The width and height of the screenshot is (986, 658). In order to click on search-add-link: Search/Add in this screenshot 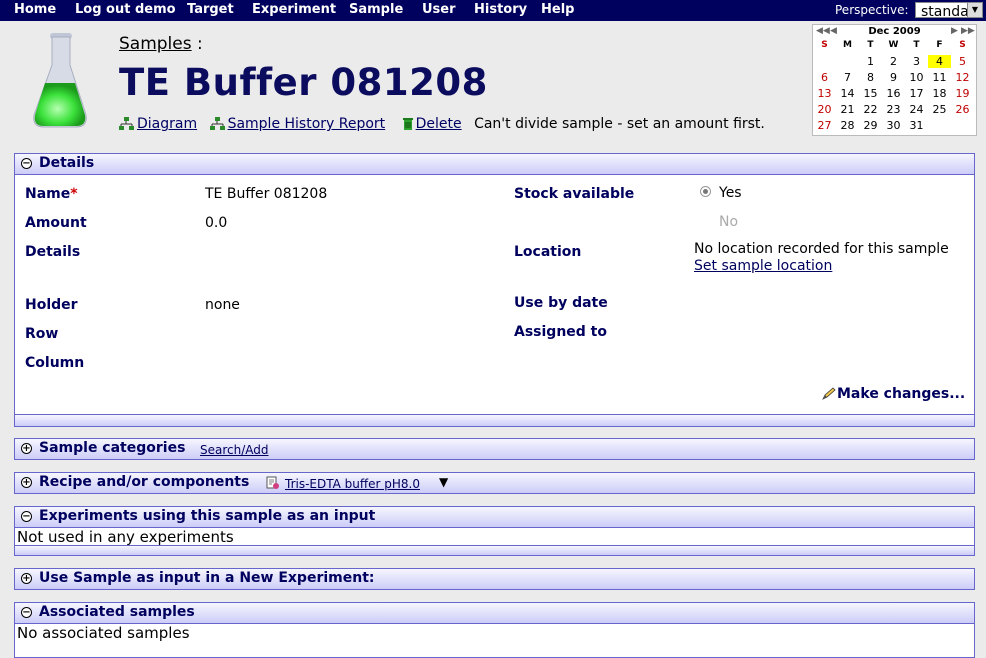, I will do `click(234, 450)`.